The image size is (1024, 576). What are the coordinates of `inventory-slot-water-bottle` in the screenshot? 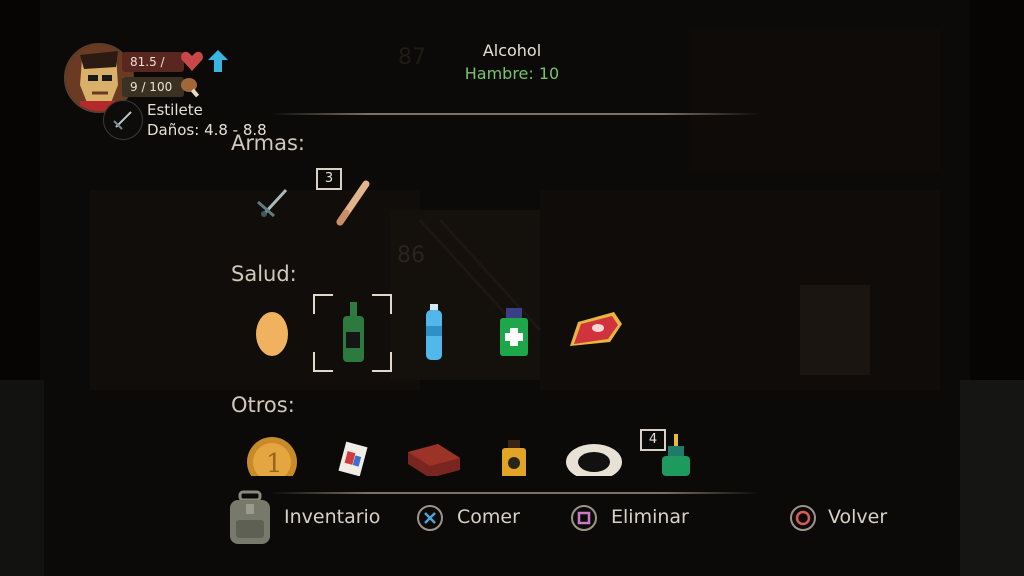 It's located at (434, 332).